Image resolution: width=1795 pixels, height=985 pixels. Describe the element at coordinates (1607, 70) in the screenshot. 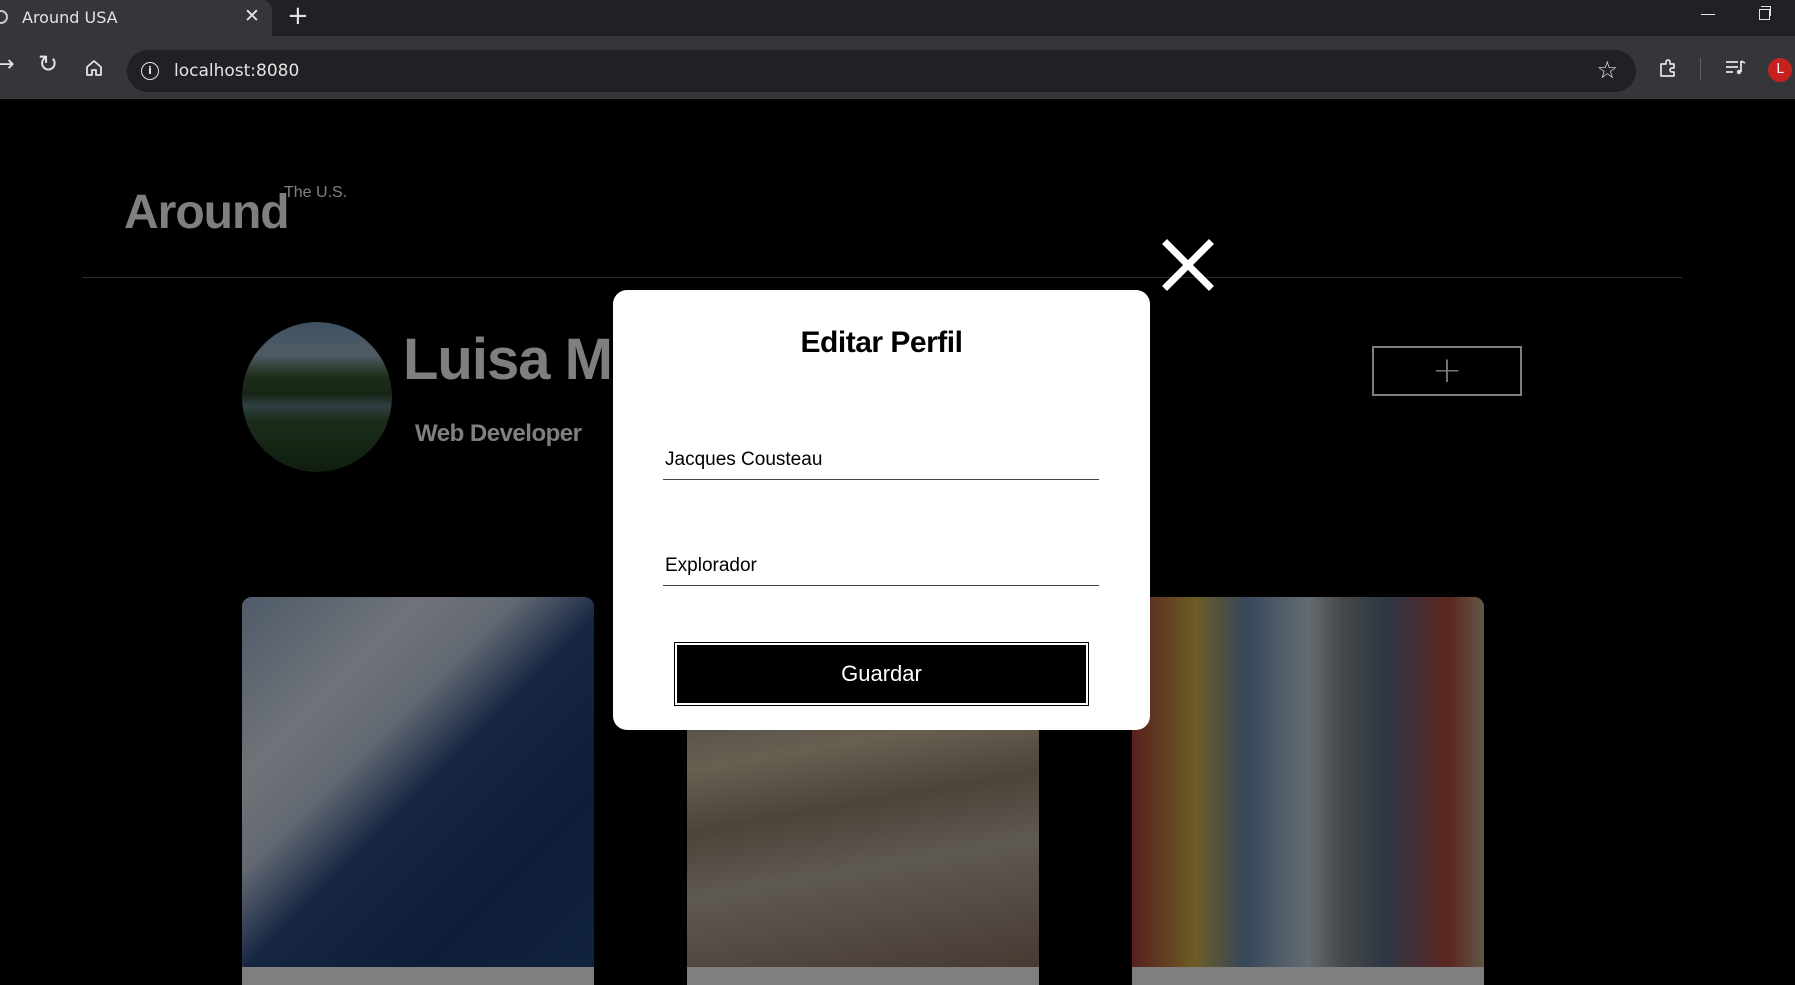

I see `bookmark-star-icon: ☆` at that location.